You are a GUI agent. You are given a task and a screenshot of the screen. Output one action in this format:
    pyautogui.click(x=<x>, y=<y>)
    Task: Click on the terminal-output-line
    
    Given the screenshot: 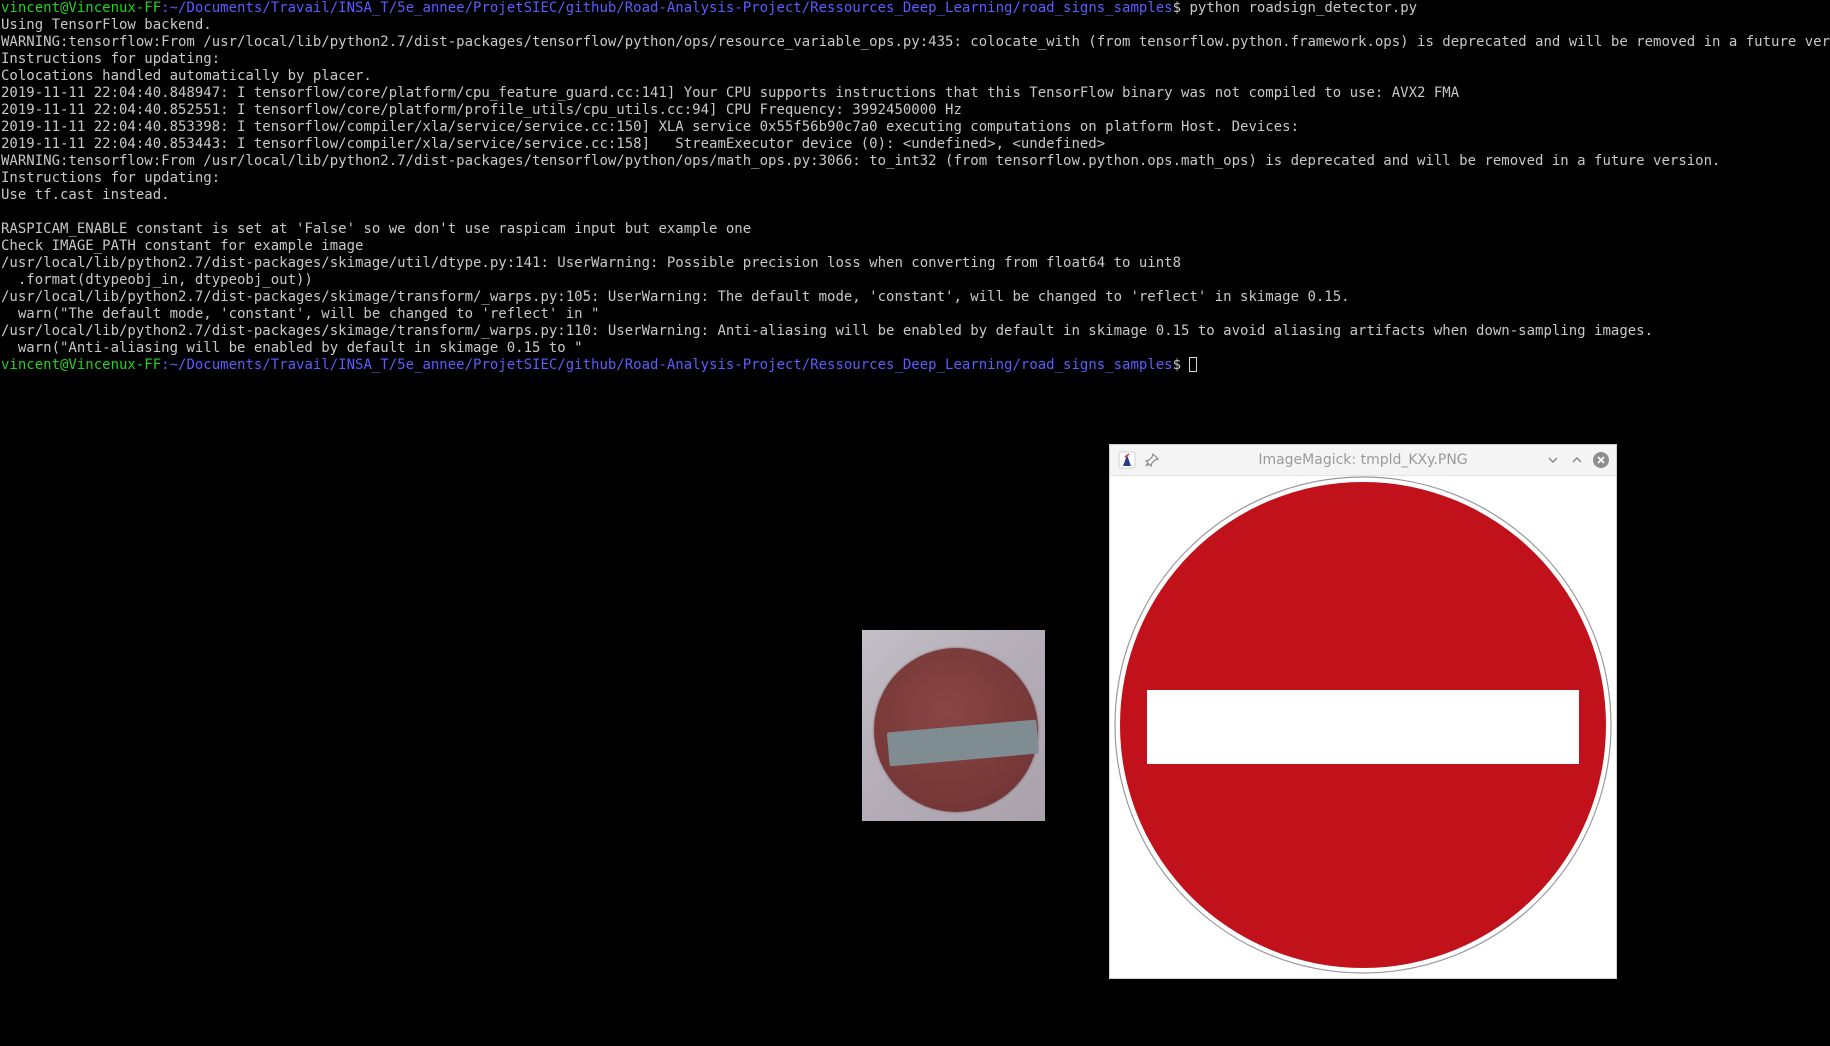 What is the action you would take?
    pyautogui.click(x=915, y=212)
    